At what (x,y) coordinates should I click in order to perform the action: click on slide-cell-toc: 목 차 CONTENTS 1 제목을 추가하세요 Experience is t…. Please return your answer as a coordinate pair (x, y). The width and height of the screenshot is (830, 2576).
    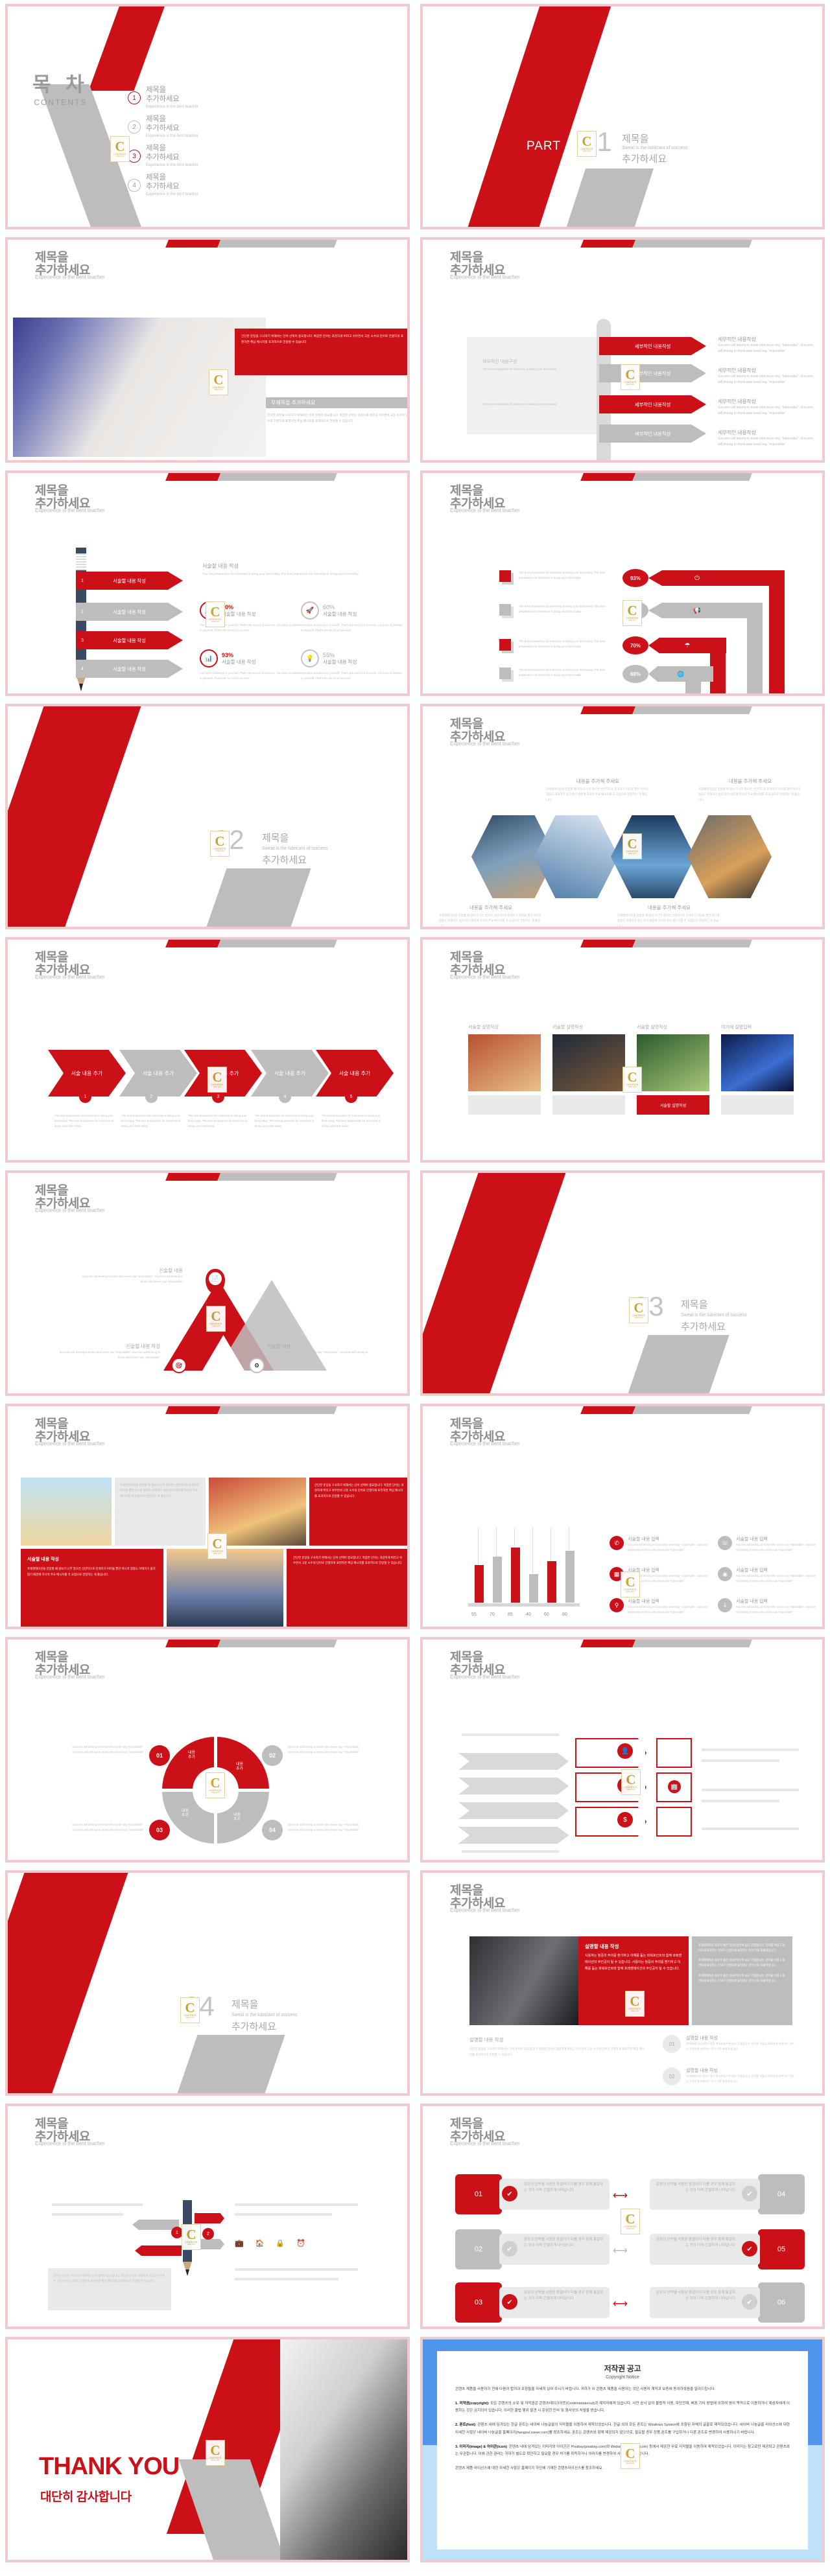
    Looking at the image, I should click on (207, 117).